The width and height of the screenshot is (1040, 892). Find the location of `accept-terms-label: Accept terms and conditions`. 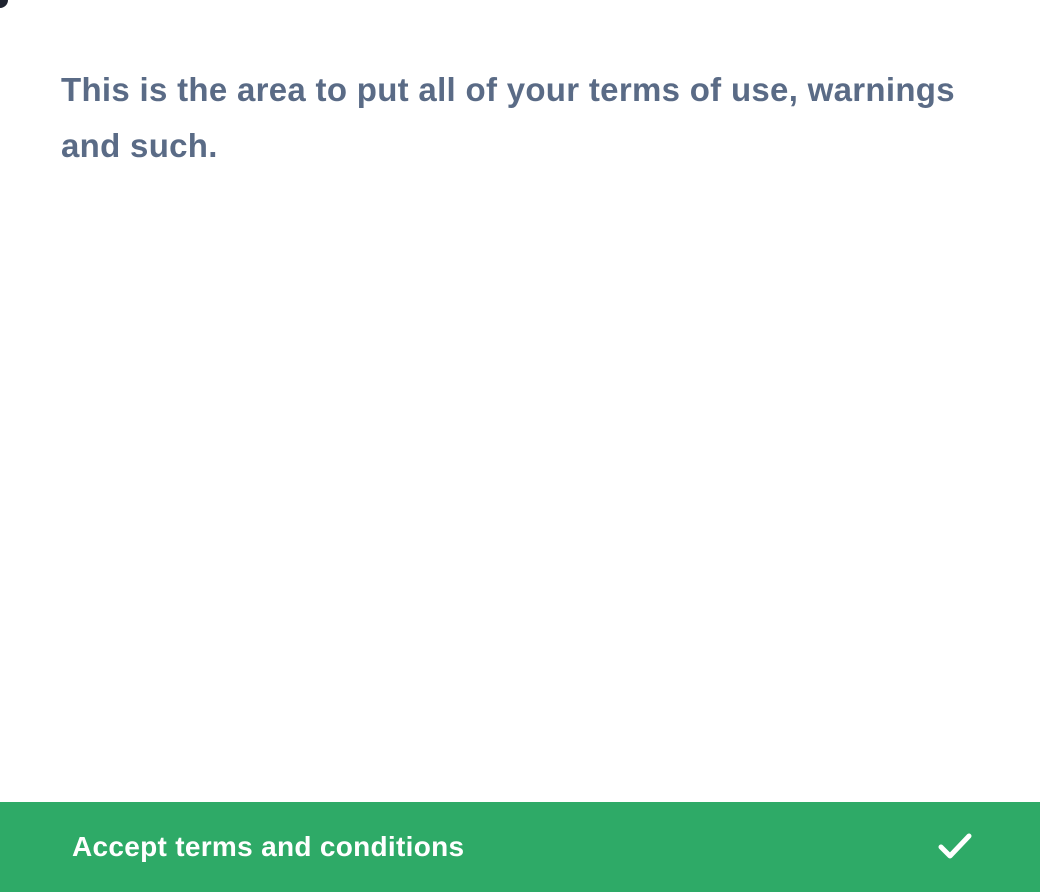

accept-terms-label: Accept terms and conditions is located at coordinates (268, 846).